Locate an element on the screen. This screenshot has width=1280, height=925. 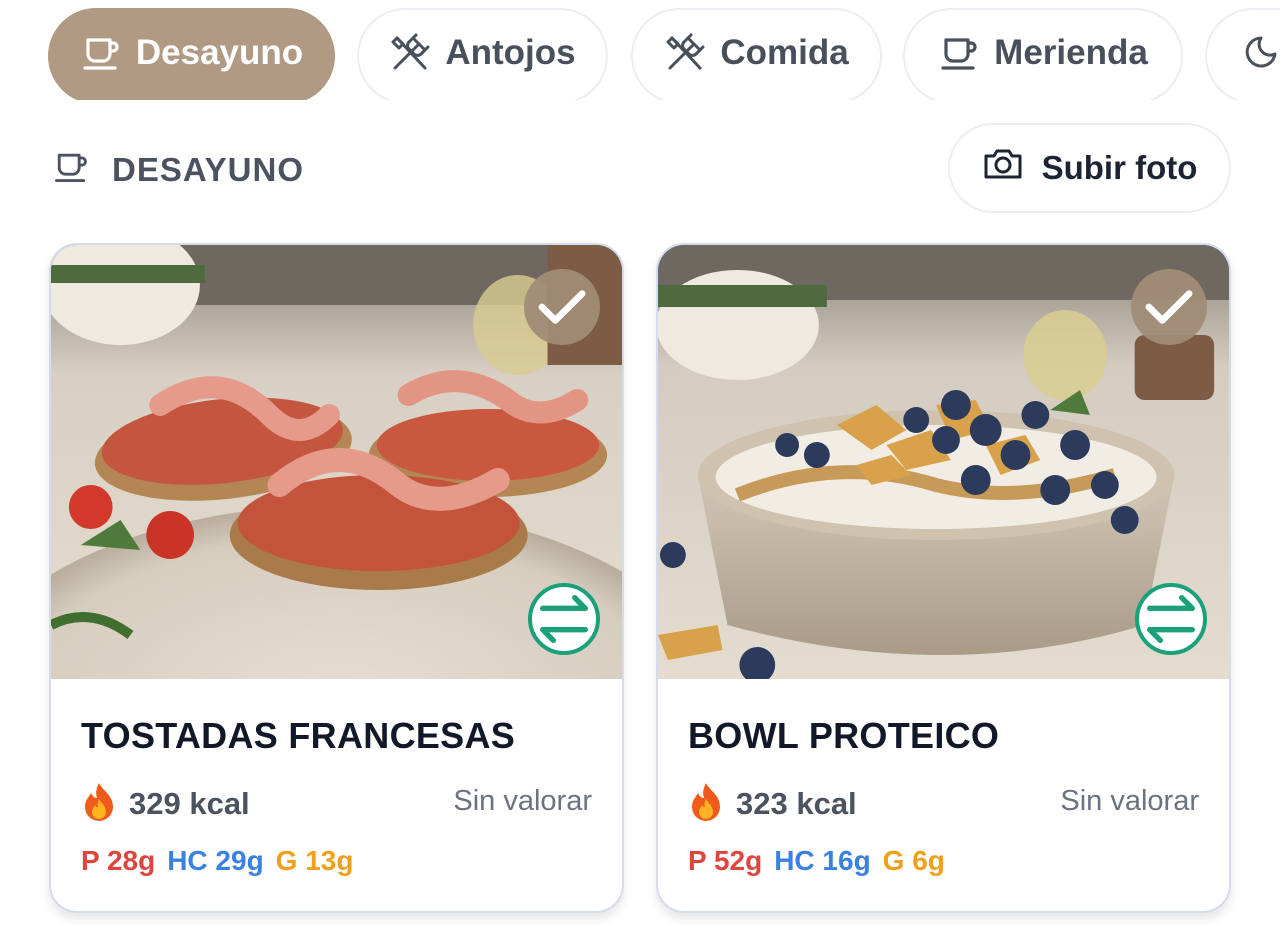
section-header: DESAYUNO is located at coordinates (178, 169).